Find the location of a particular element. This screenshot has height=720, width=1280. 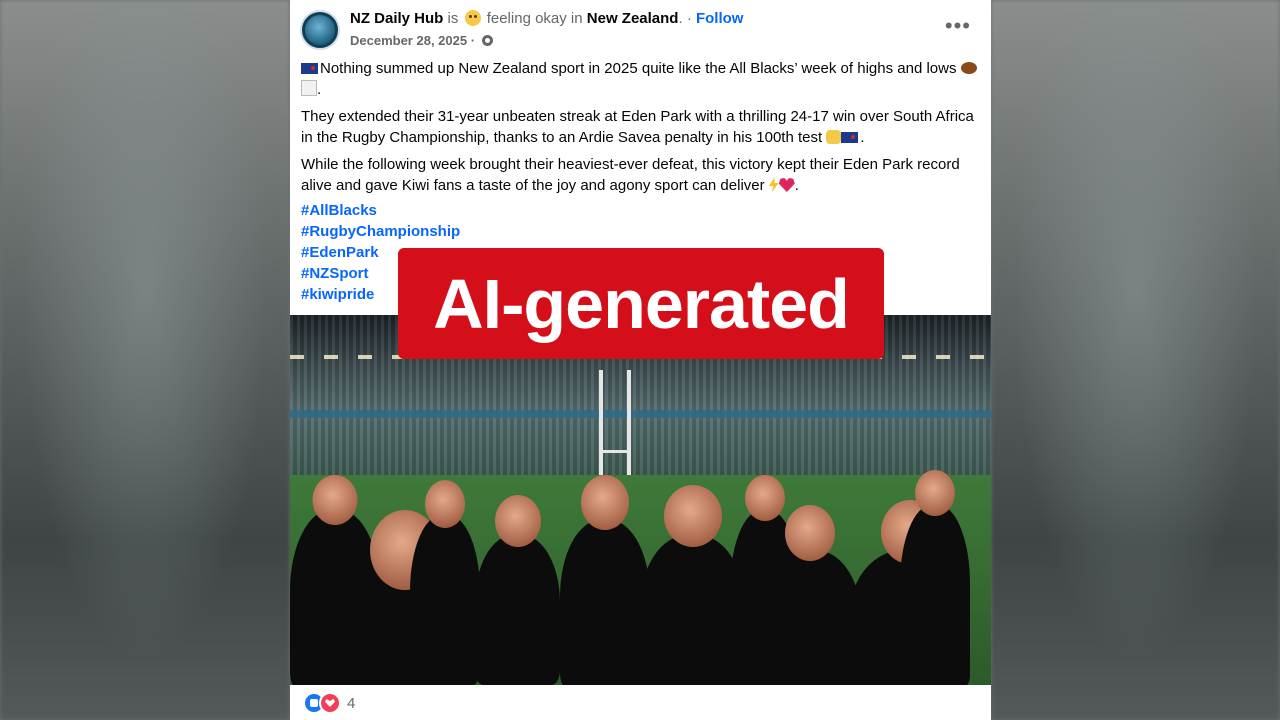

reaction-summary: 4 is located at coordinates (329, 703).